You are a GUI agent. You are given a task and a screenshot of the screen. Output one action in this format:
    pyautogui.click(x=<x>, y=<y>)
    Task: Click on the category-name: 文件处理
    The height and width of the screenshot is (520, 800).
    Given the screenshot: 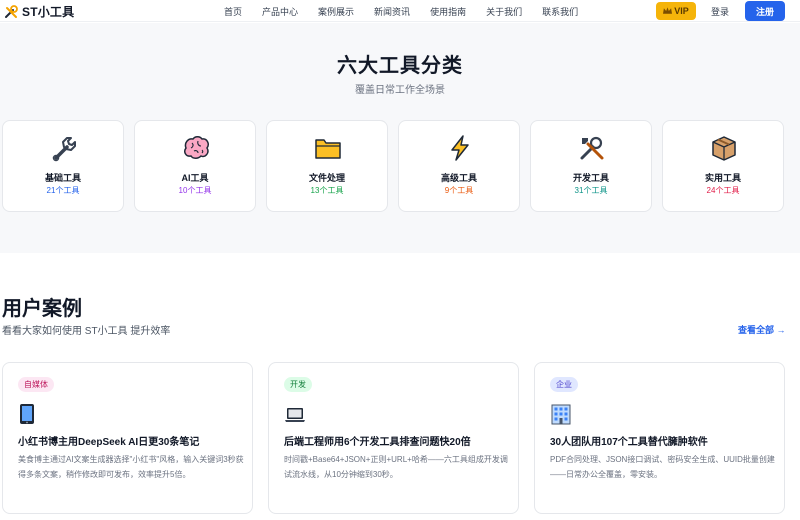 What is the action you would take?
    pyautogui.click(x=326, y=178)
    